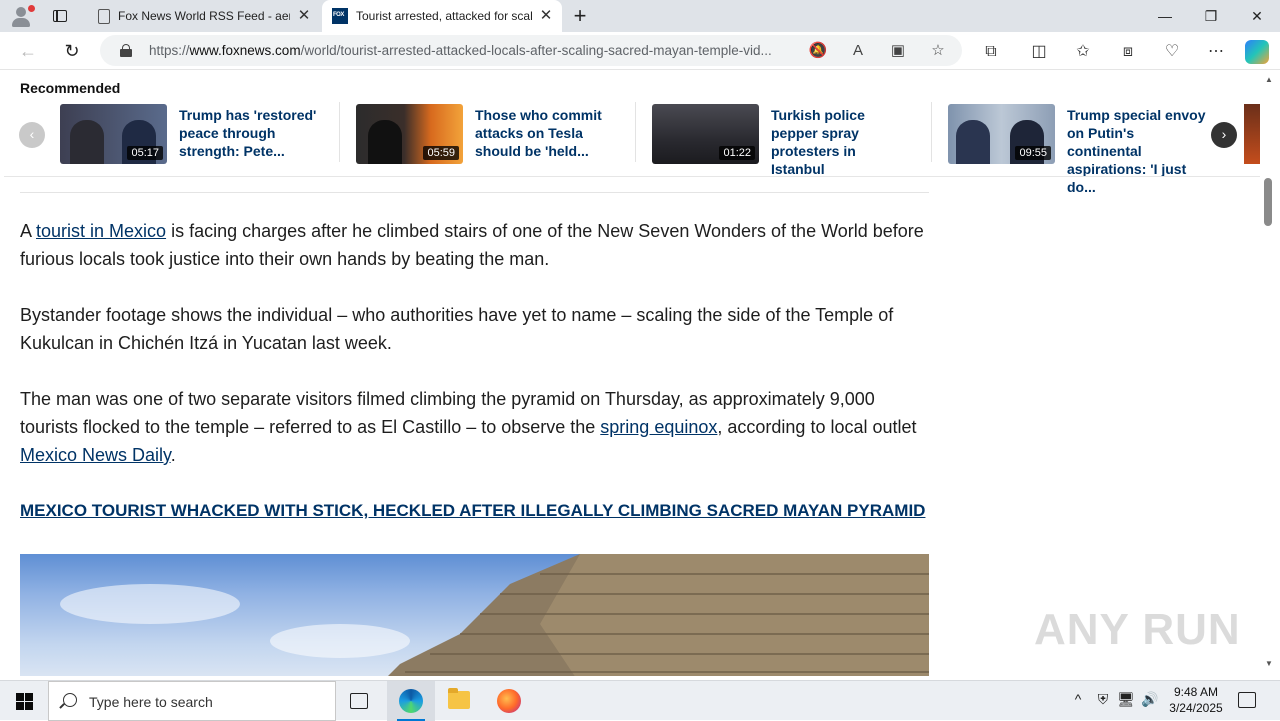  I want to click on tab-tourist-article: Tourist arrested, attacked for scali ✕, so click(442, 16).